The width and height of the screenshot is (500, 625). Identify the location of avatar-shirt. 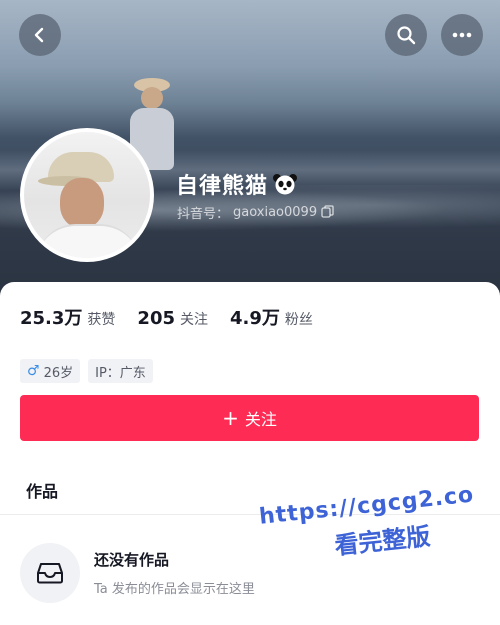
(88, 241).